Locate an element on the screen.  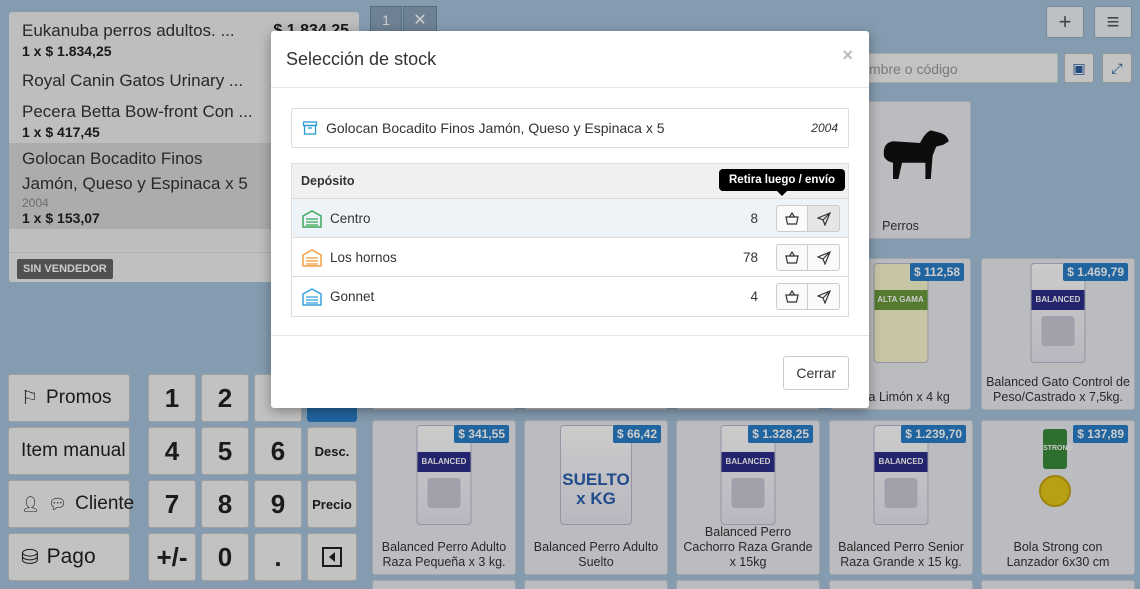
warehouse-name: Los hornos is located at coordinates (363, 257).